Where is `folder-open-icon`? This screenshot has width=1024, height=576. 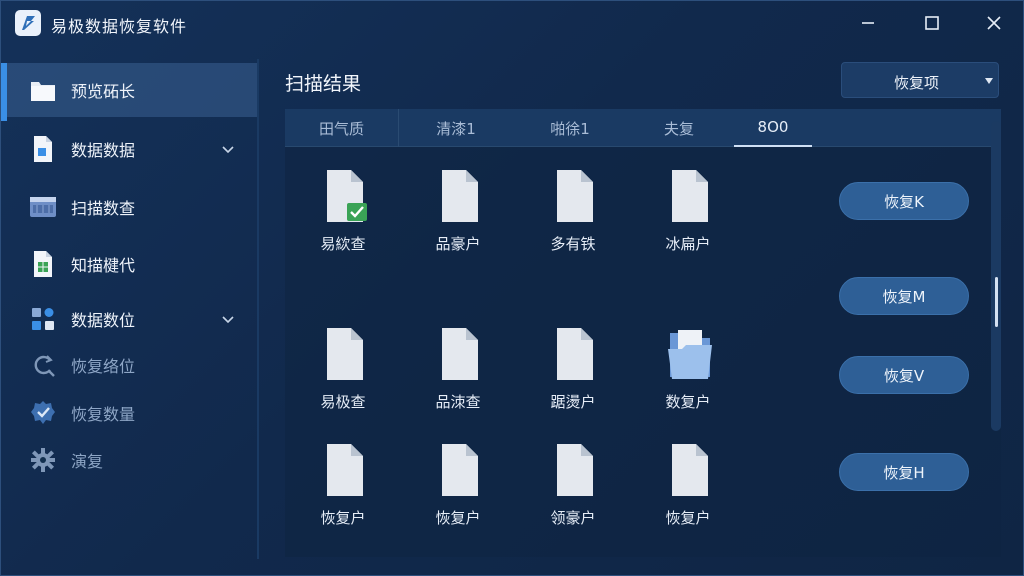
folder-open-icon is located at coordinates (690, 354).